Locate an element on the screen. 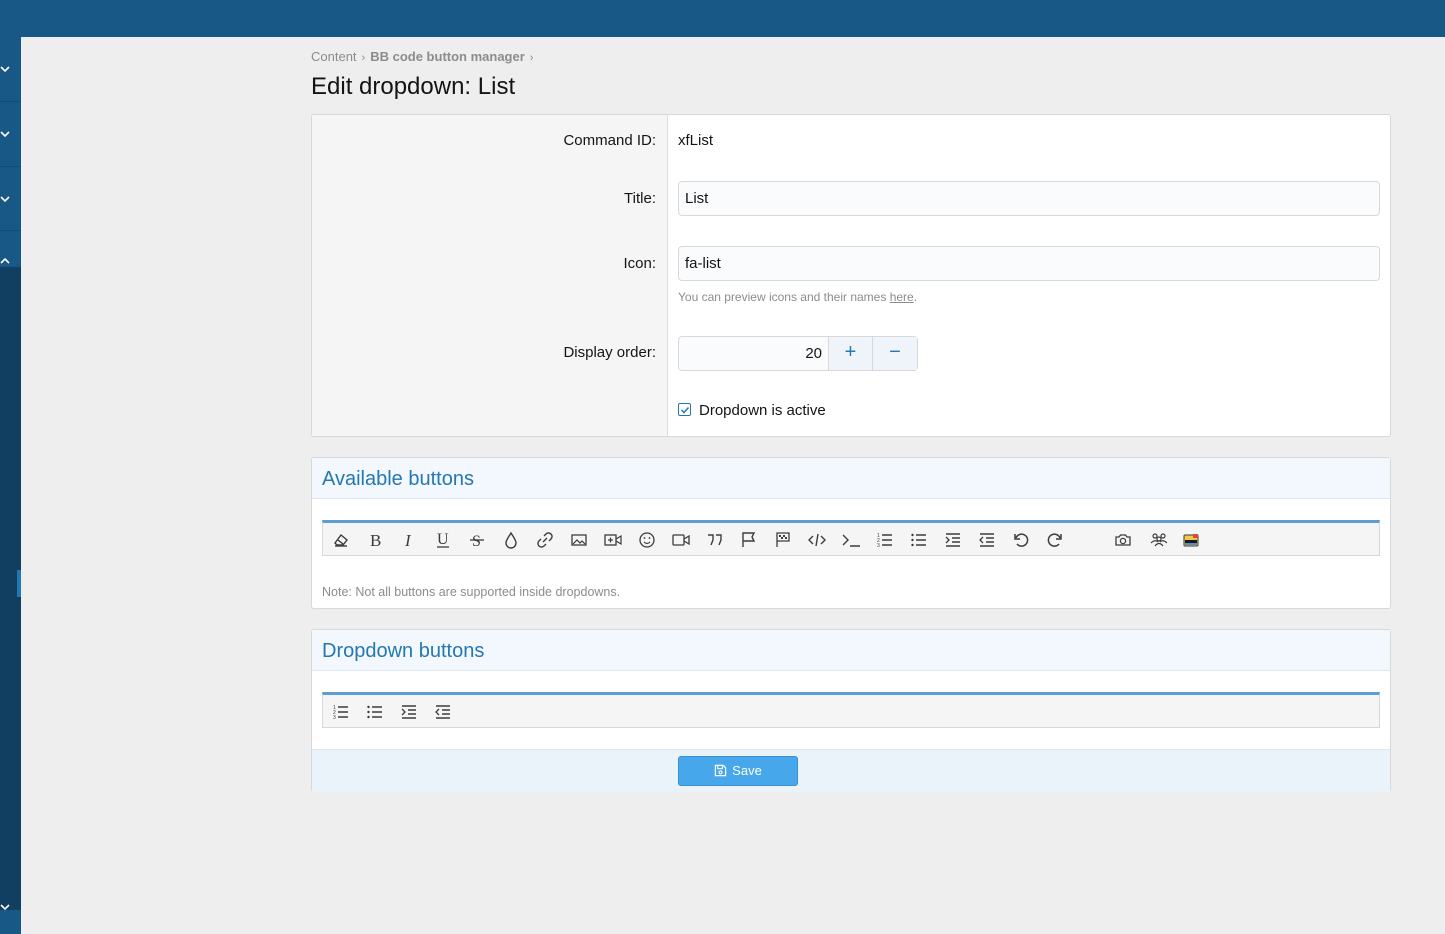 This screenshot has width=1445, height=934. icon-preview-link: here is located at coordinates (902, 297).